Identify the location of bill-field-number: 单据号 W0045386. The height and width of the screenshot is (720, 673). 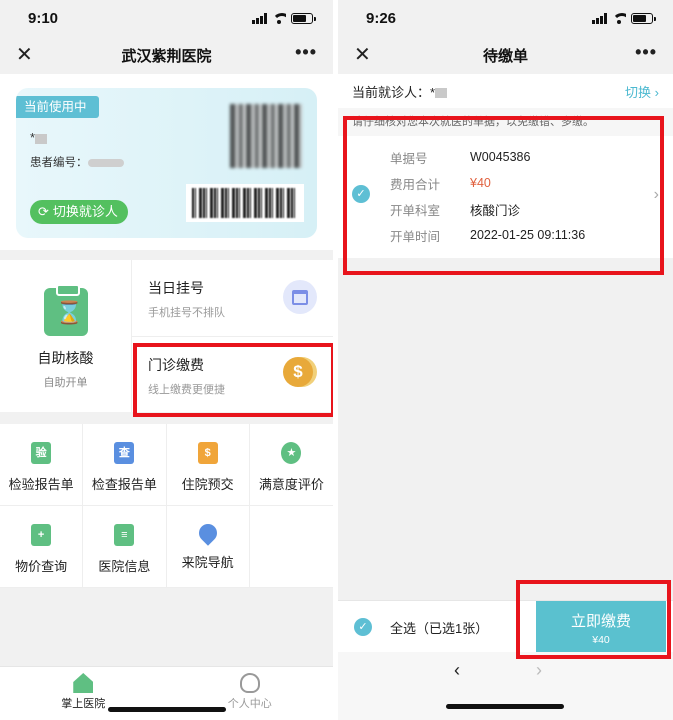
(487, 157).